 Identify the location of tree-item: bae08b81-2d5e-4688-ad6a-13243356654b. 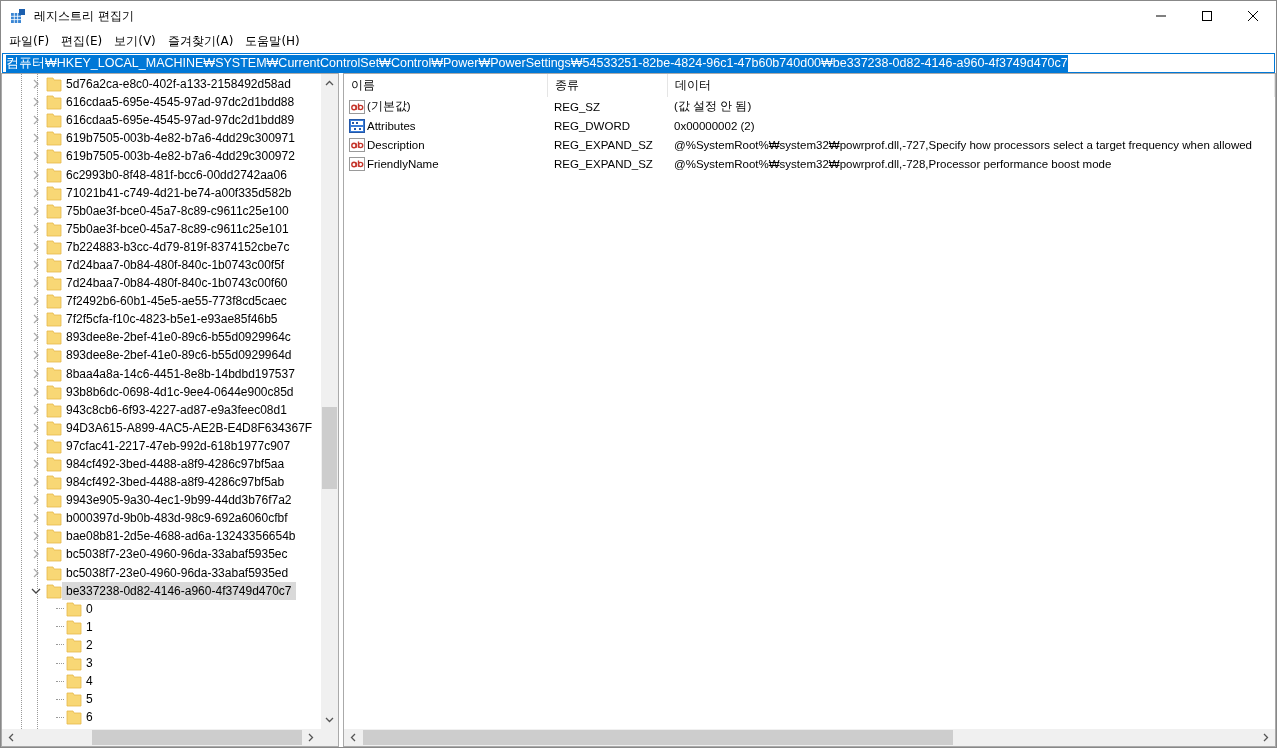
(181, 536).